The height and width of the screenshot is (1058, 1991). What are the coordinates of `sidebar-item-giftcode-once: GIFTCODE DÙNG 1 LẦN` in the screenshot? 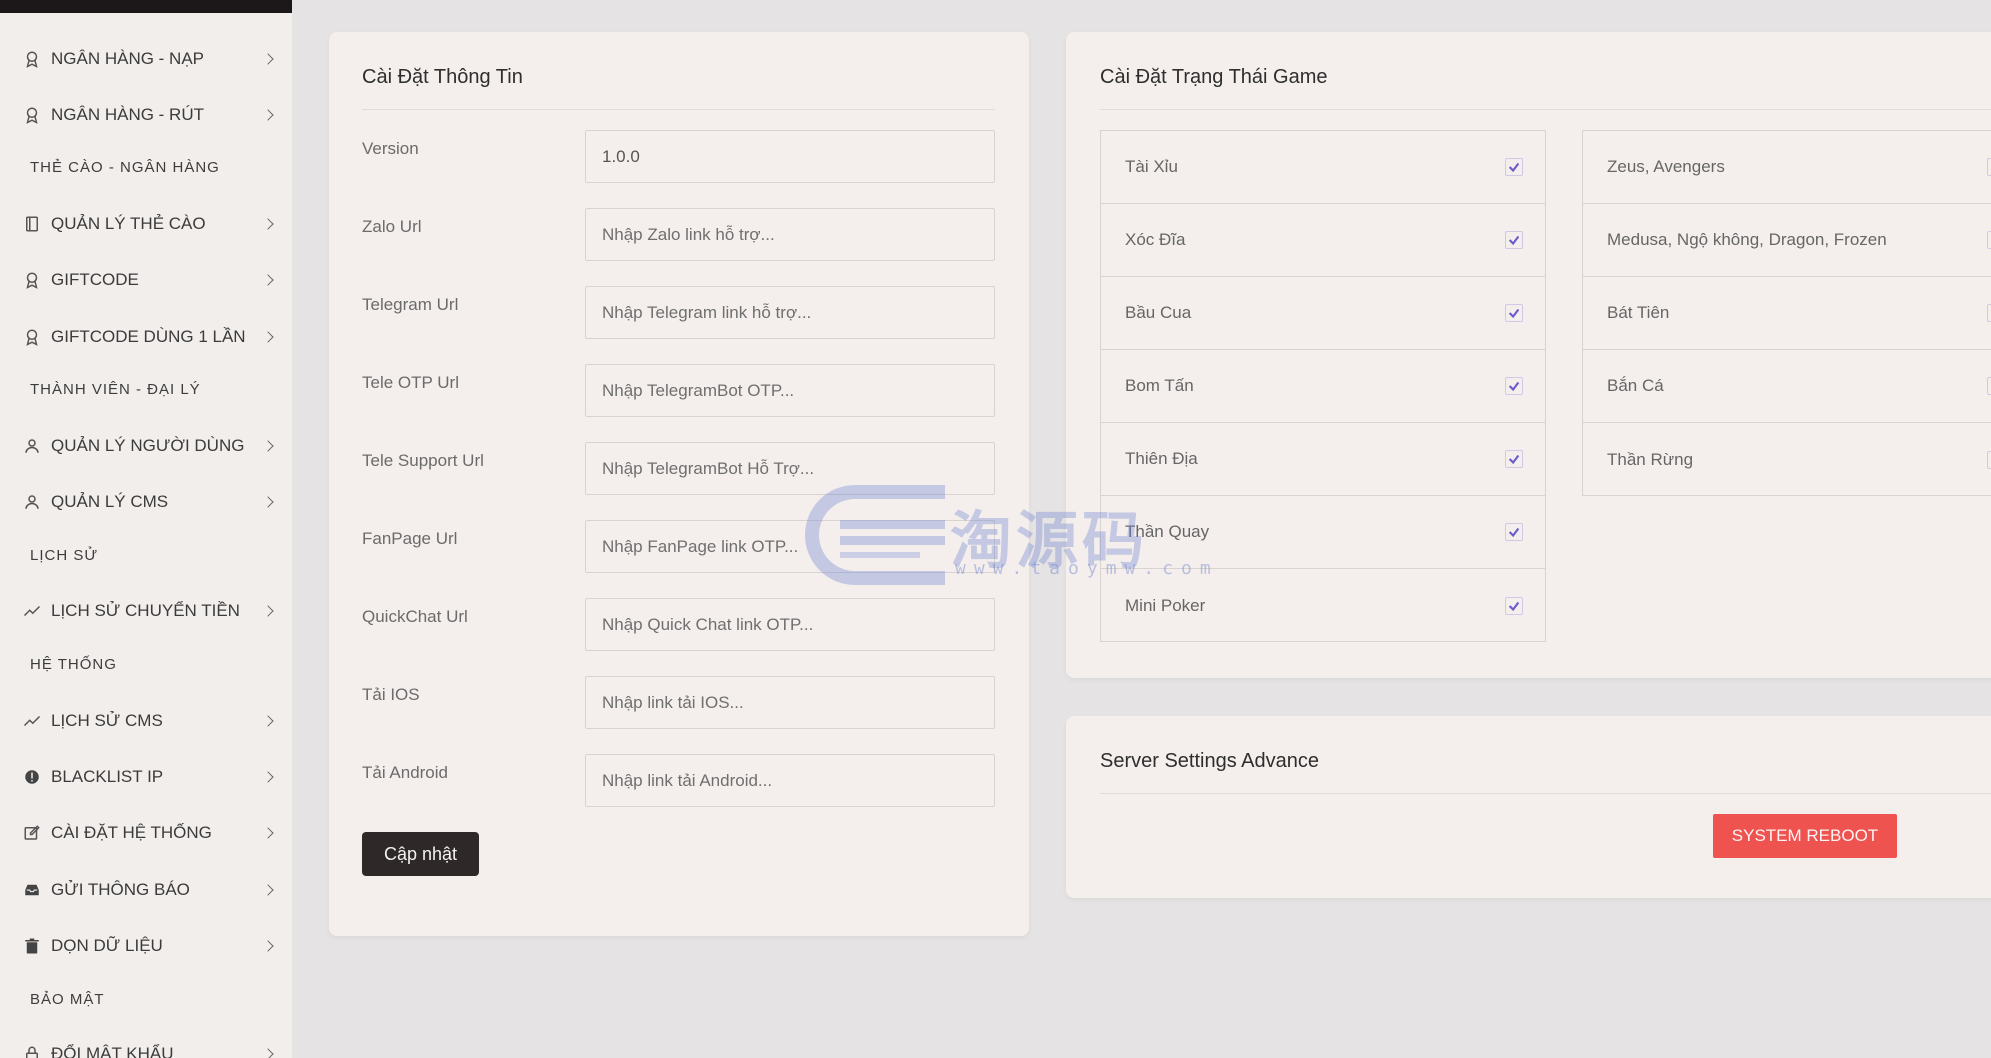 It's located at (146, 337).